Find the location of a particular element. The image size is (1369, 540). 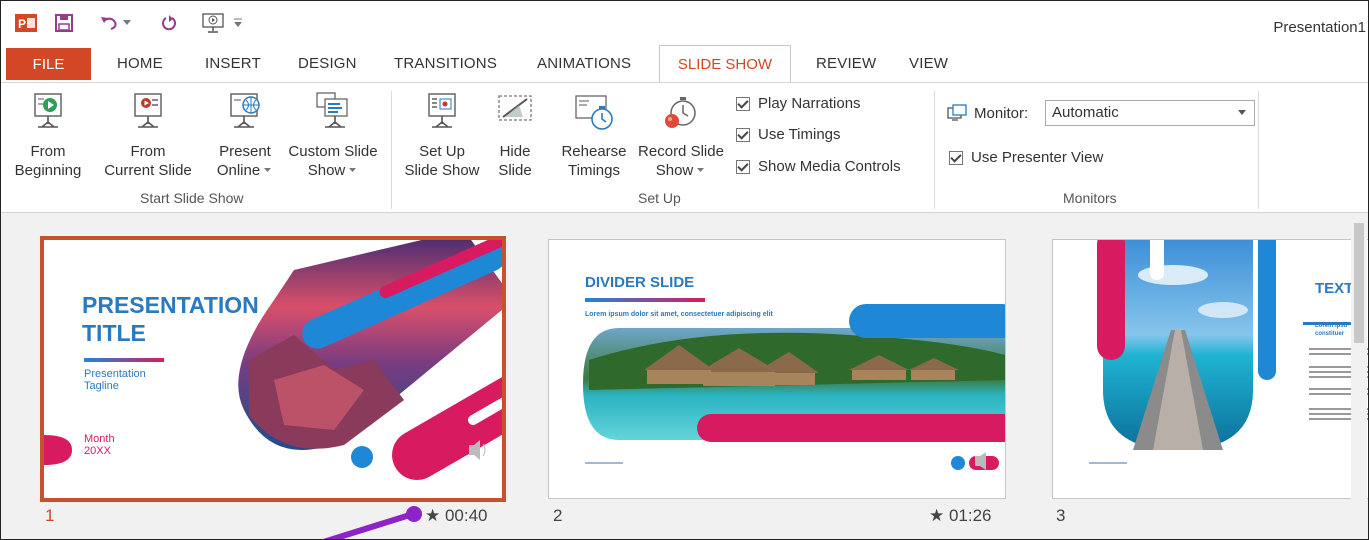

tab-home: HOME is located at coordinates (140, 63).